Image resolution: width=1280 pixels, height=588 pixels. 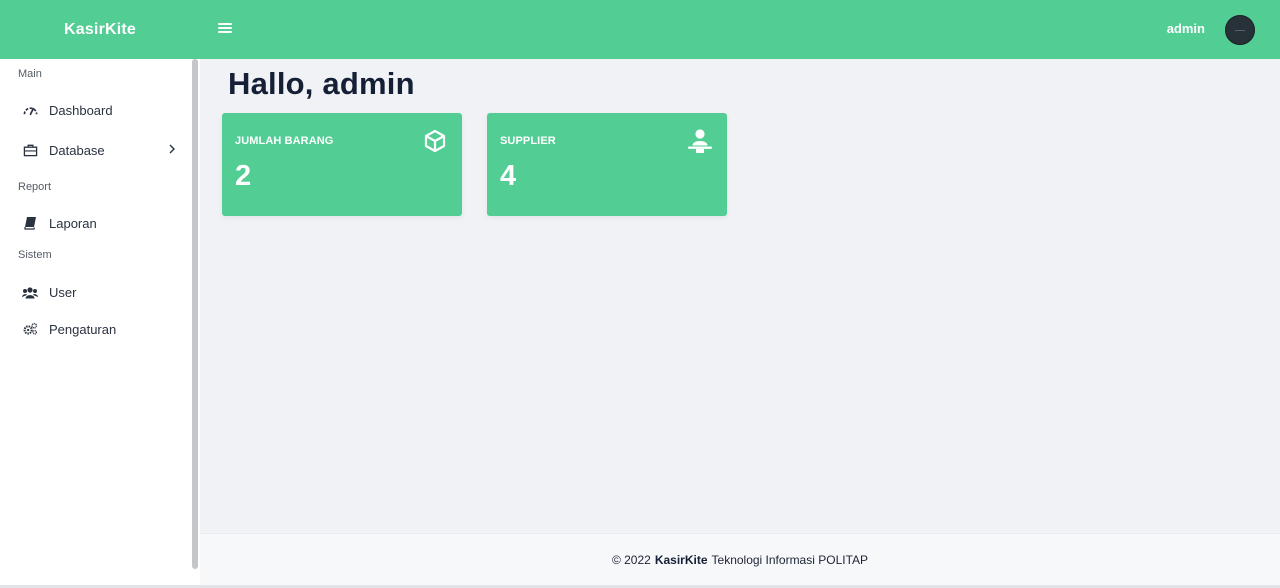 I want to click on sidebar-section-sistem: Sistem, so click(x=35, y=255).